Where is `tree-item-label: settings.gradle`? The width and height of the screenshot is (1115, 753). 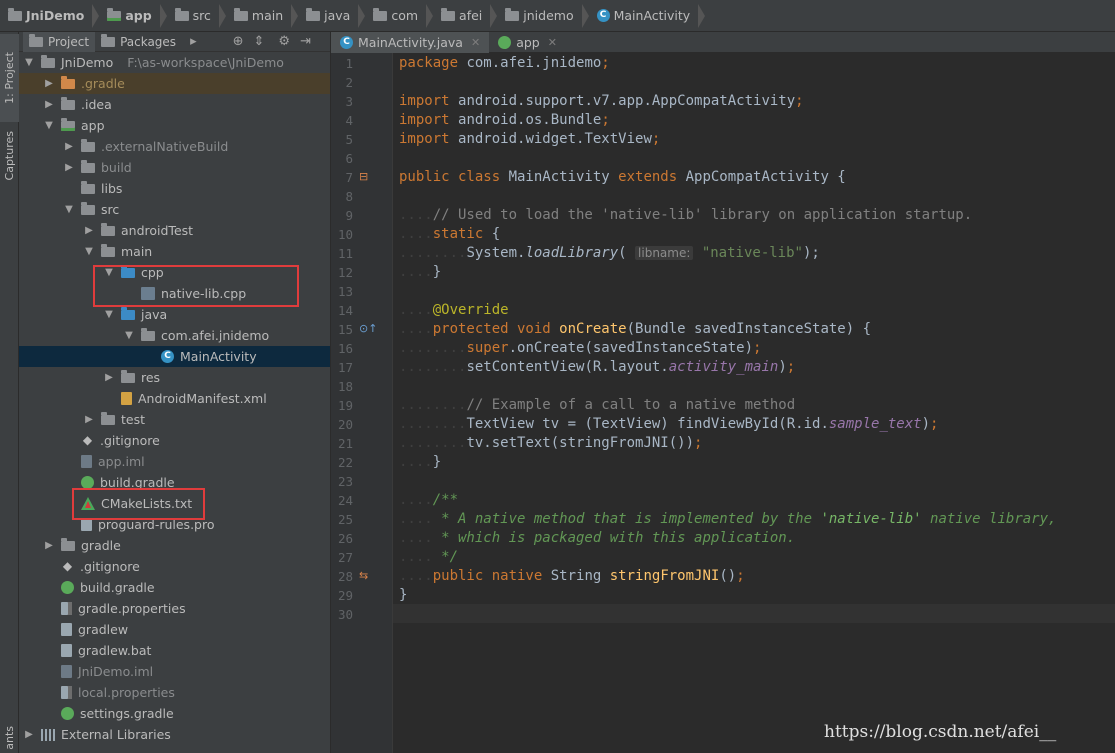
tree-item-label: settings.gradle is located at coordinates (127, 713).